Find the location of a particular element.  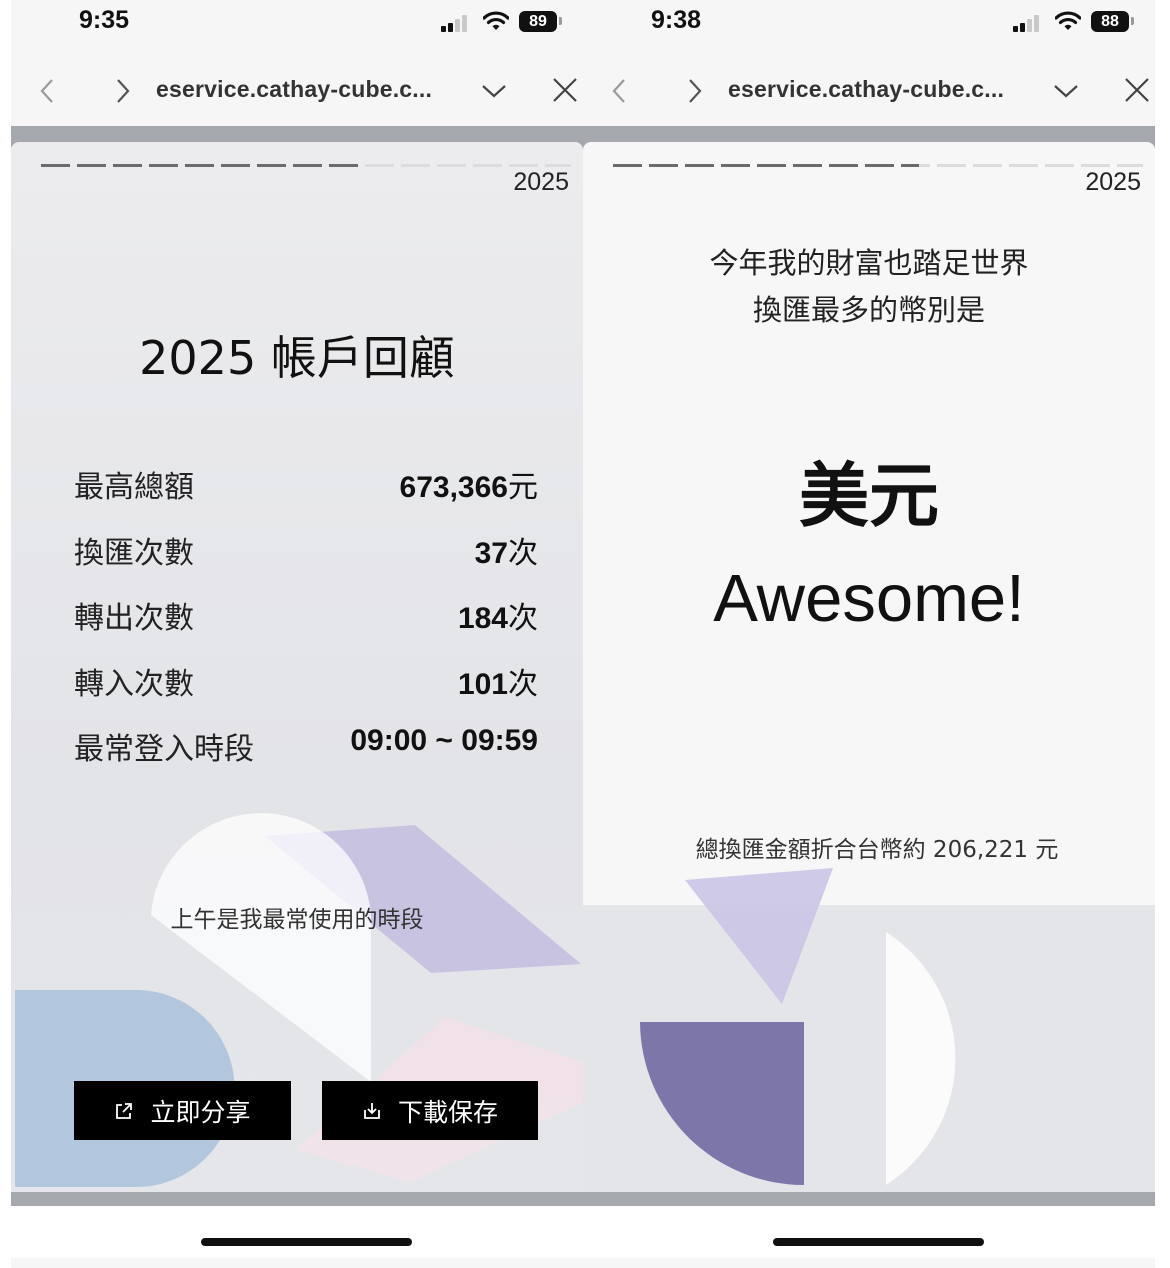

awesome-text: Awesome! is located at coordinates (869, 598).